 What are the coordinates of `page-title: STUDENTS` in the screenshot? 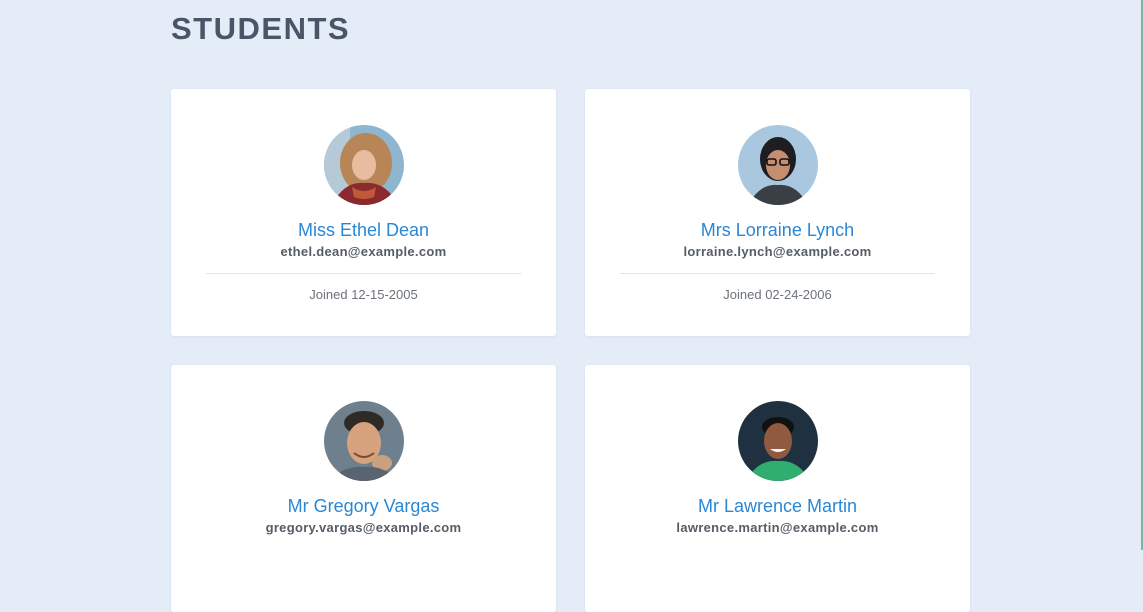 It's located at (261, 28).